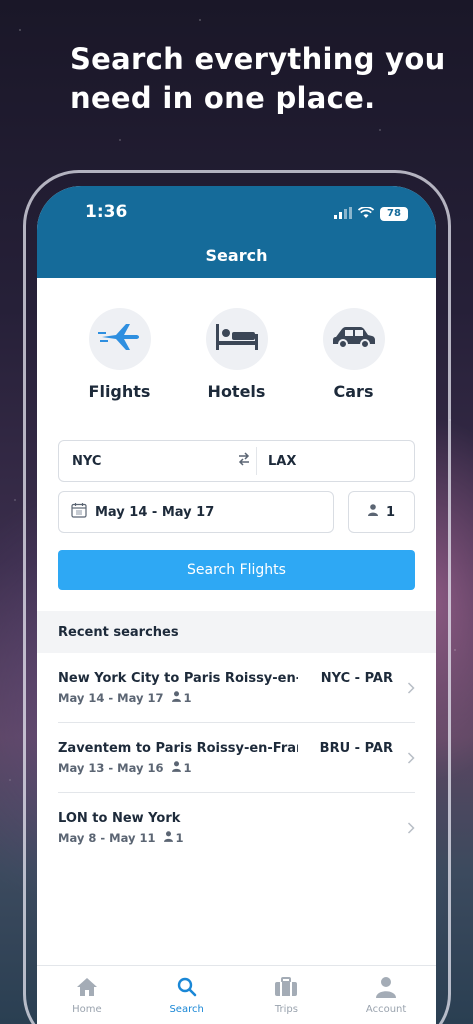  I want to click on recent-search-dates: May 14 - May 17, so click(111, 698).